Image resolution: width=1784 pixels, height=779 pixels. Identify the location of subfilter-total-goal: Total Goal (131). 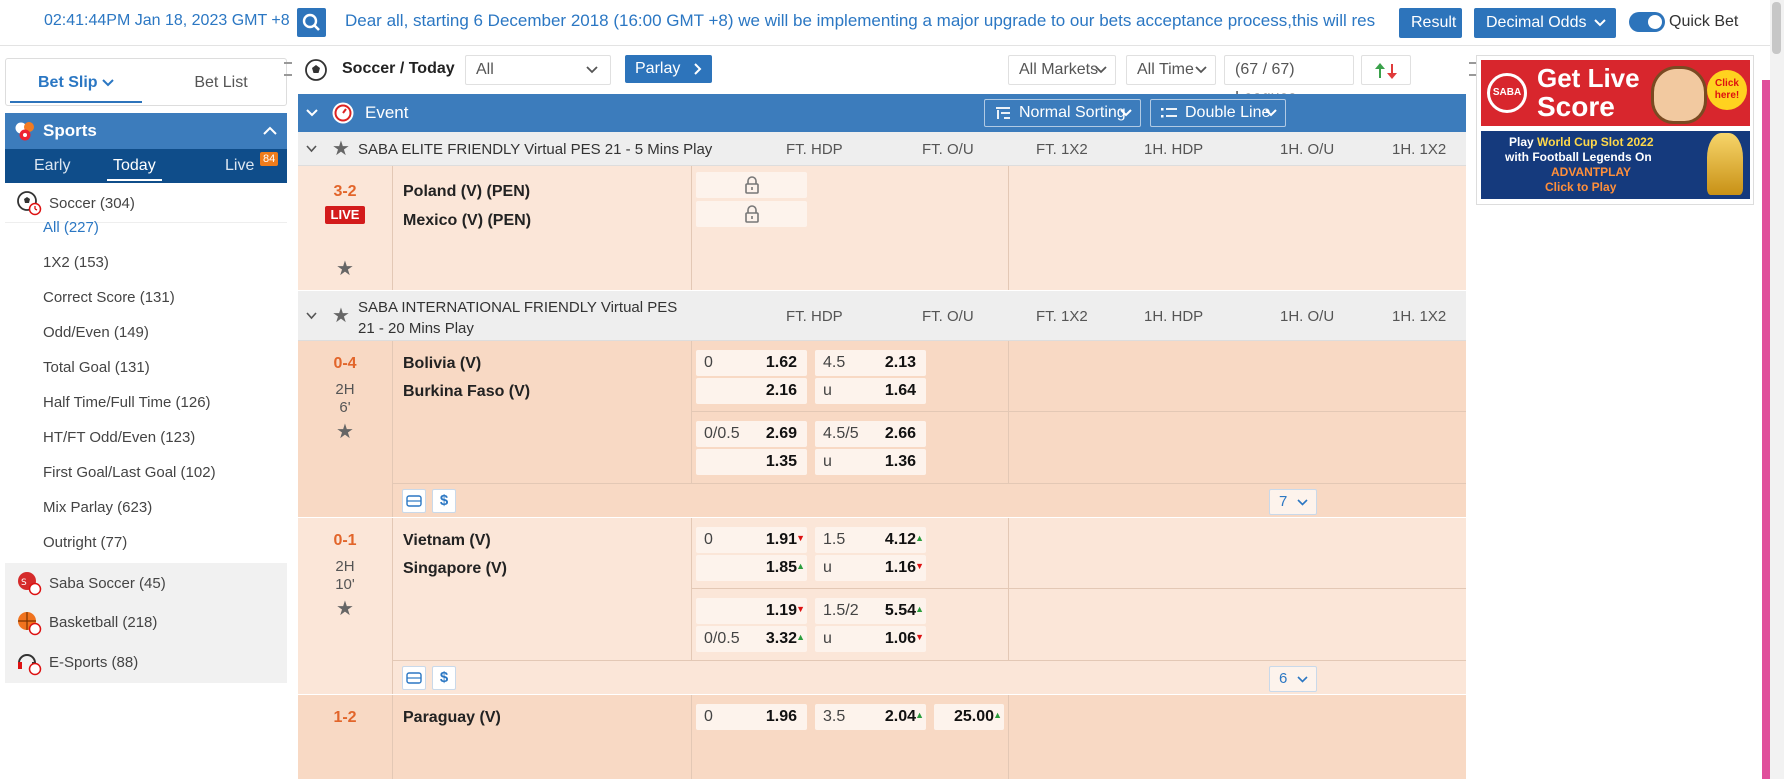
(96, 367).